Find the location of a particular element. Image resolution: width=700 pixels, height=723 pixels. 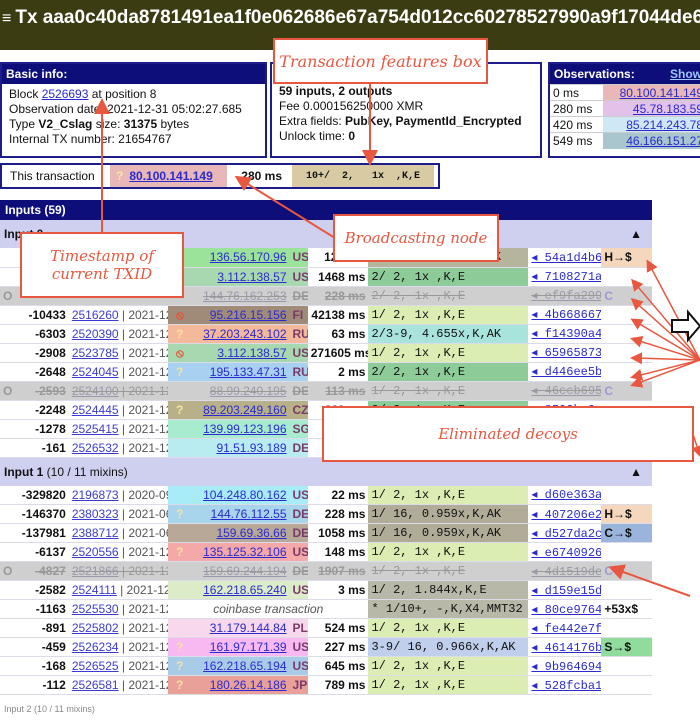

ip-link: 180.26.14.186 is located at coordinates (248, 685).